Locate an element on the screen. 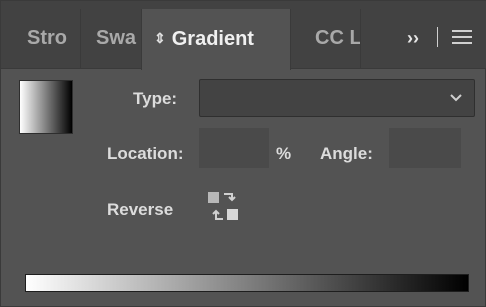 The image size is (486, 307). double-chevron-right-icon: ›› is located at coordinates (413, 38).